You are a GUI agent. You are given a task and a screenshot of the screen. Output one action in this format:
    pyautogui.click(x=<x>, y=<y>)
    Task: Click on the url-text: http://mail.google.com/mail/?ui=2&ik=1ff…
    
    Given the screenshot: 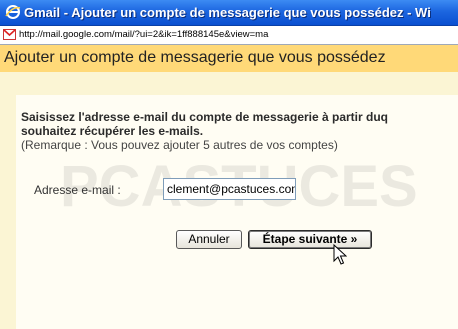 What is the action you would take?
    pyautogui.click(x=143, y=34)
    